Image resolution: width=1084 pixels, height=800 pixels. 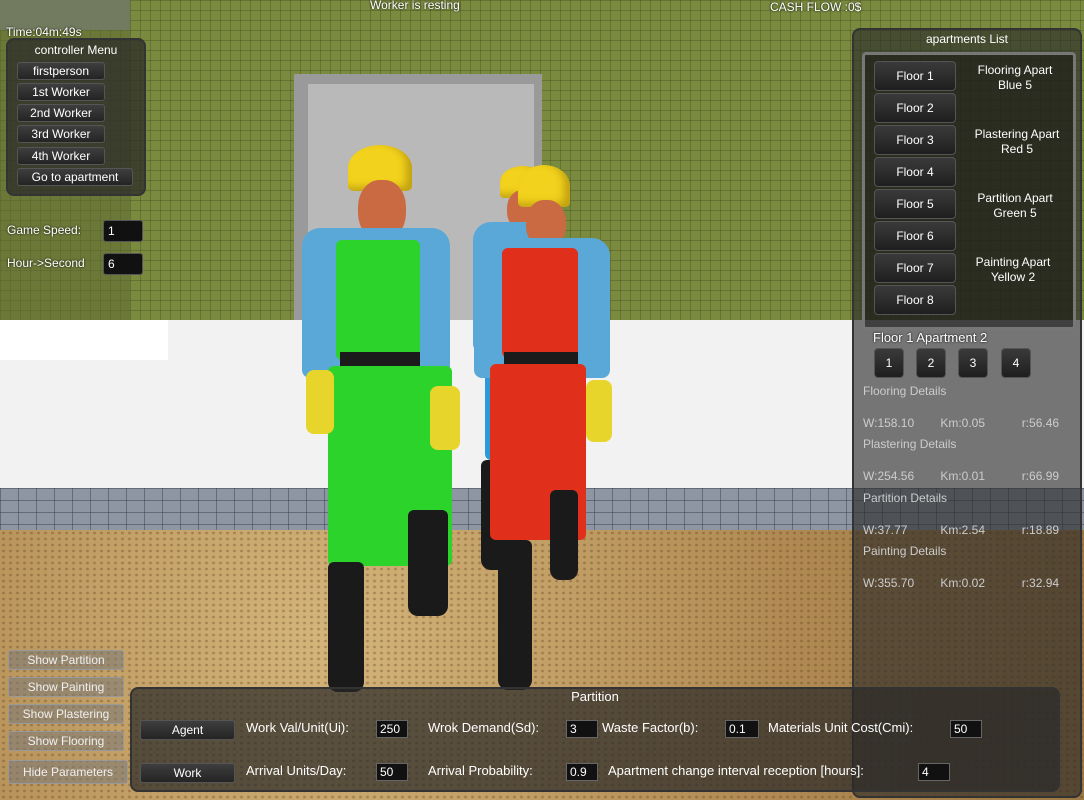 What do you see at coordinates (297, 727) in the screenshot?
I see `work-val-label: Work Val/Unit(Ui):` at bounding box center [297, 727].